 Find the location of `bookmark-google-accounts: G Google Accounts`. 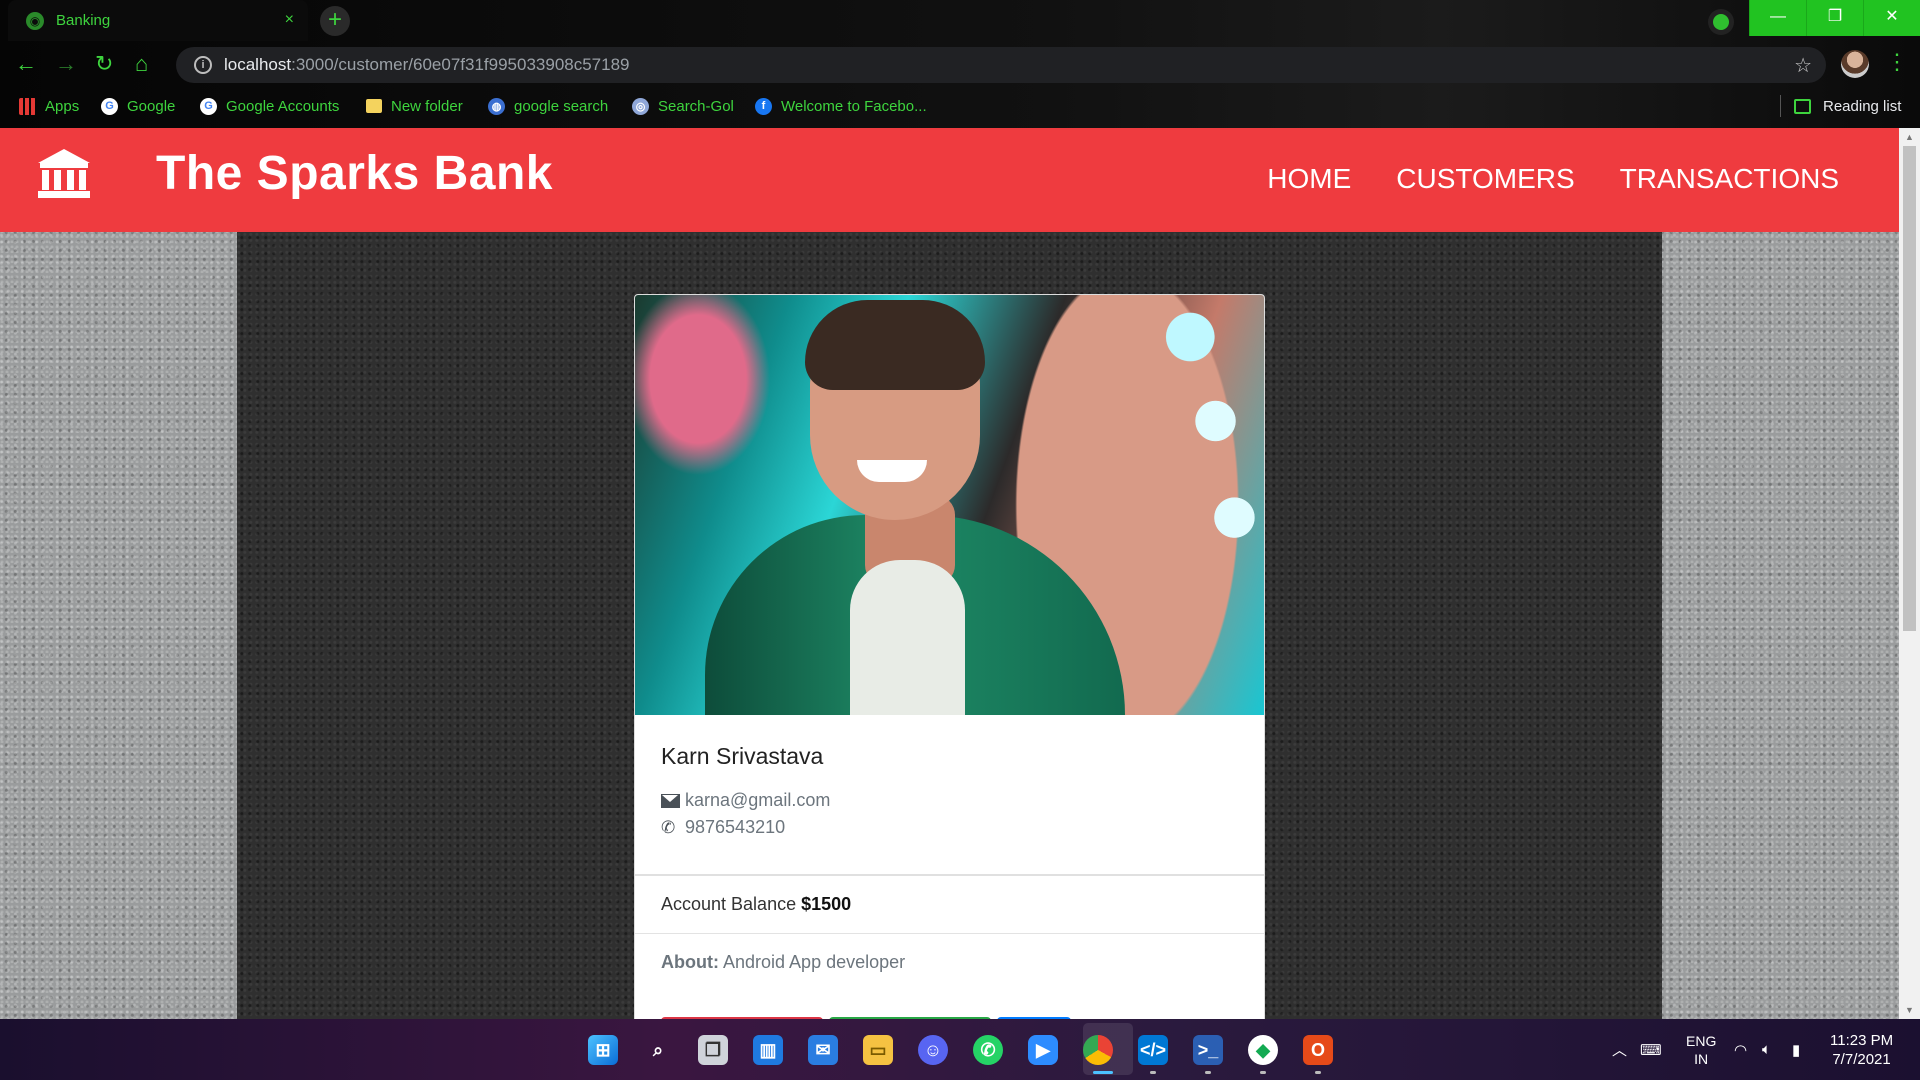

bookmark-google-accounts: G Google Accounts is located at coordinates (269, 106).